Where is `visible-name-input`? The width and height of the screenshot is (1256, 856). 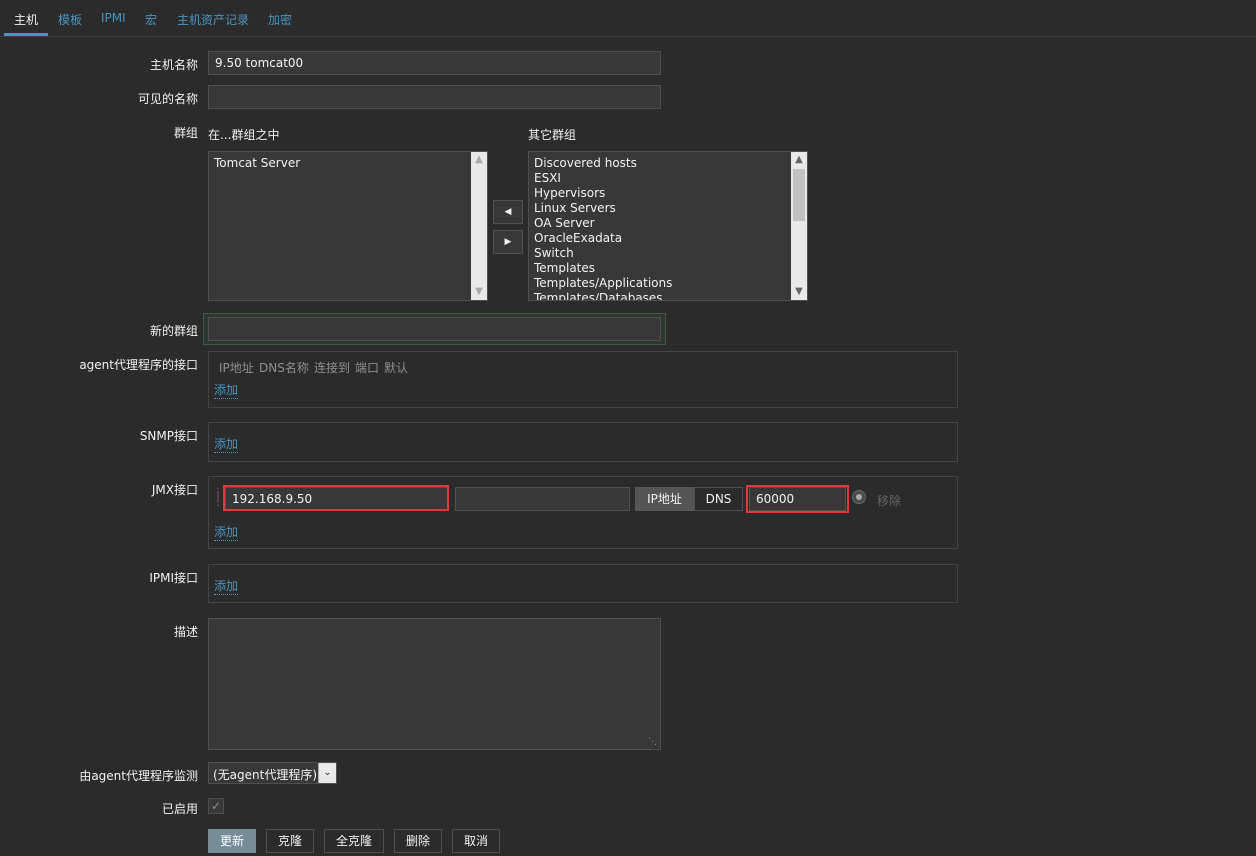
visible-name-input is located at coordinates (434, 97).